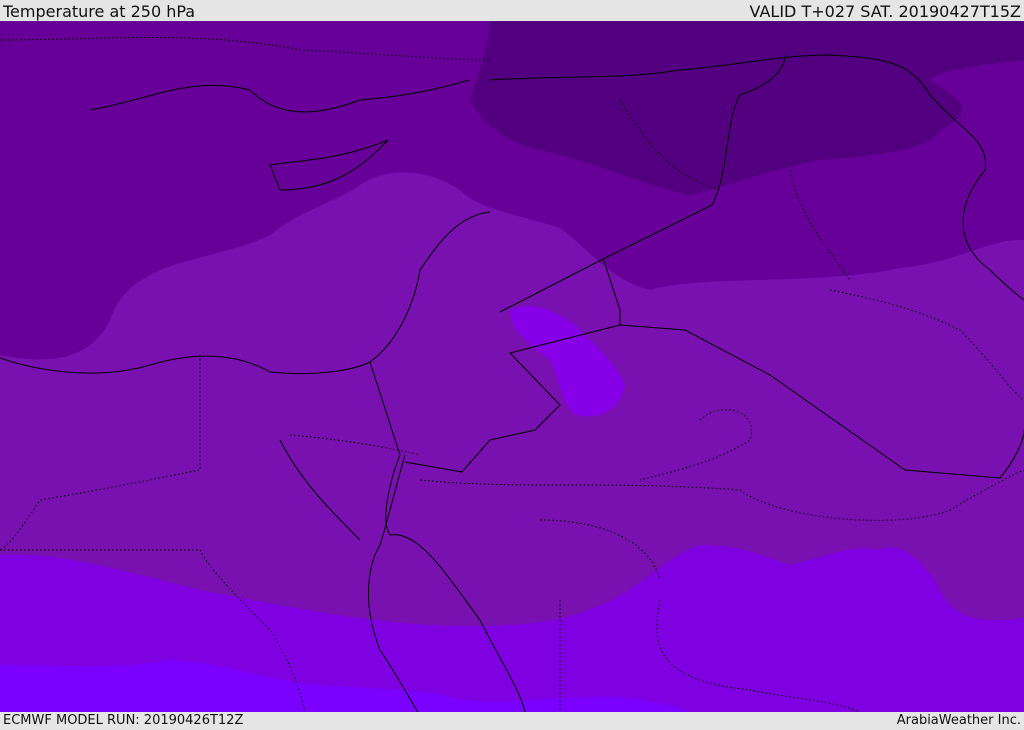  I want to click on model-run: ECMWF MODEL RUN: 20190426T12Z, so click(123, 720).